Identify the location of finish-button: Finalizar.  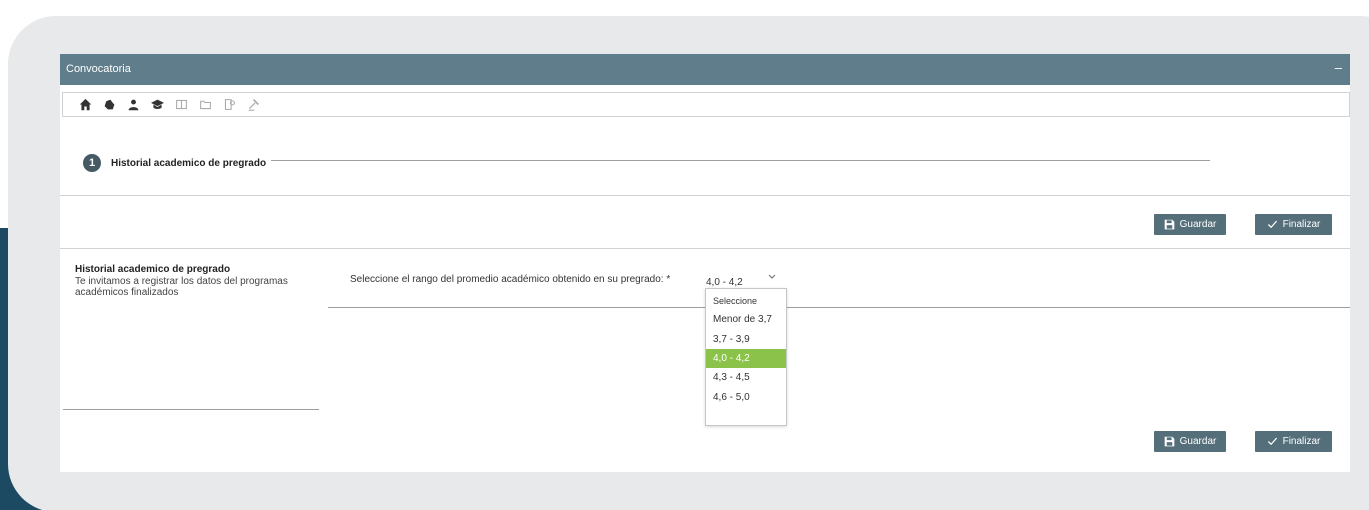
(1293, 224).